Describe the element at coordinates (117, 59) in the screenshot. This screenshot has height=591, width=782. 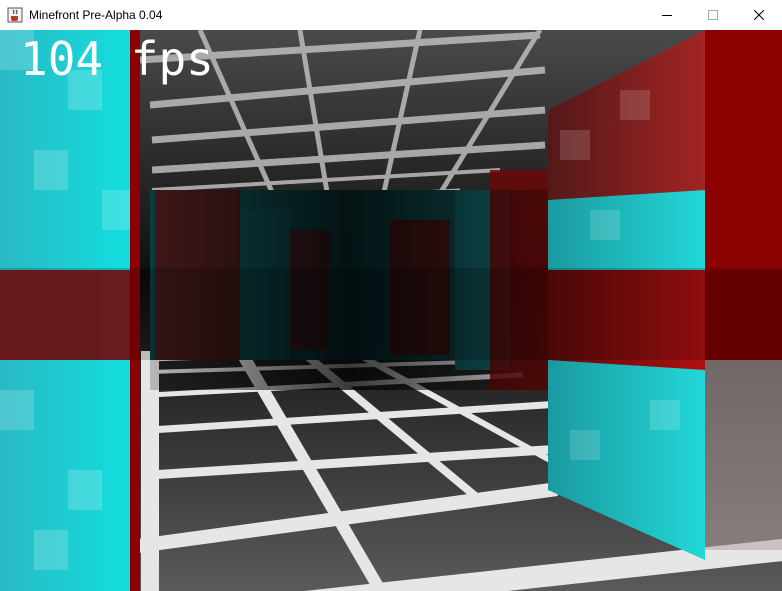
I see `fps-counter: 104 fps` at that location.